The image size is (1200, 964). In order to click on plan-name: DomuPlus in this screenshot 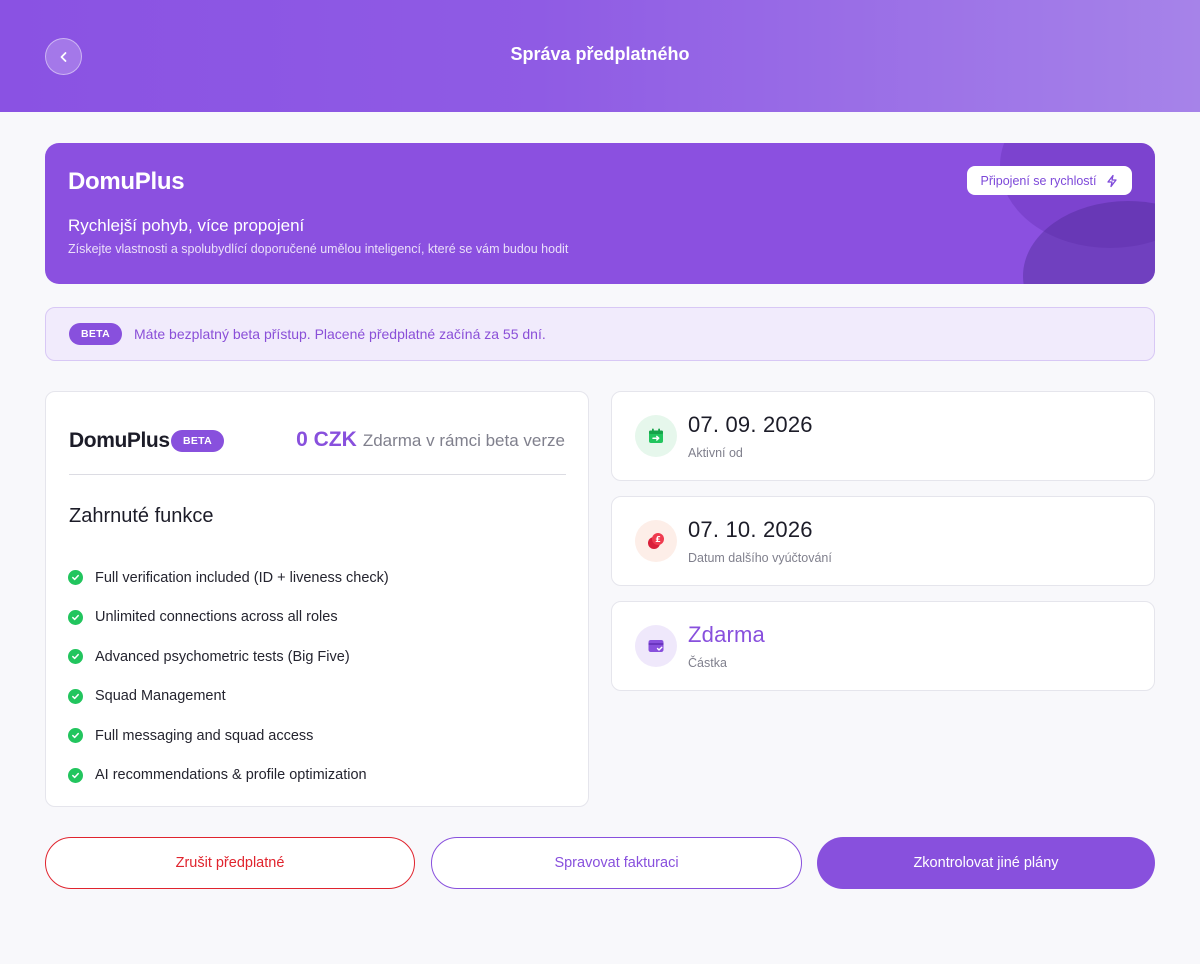, I will do `click(119, 440)`.